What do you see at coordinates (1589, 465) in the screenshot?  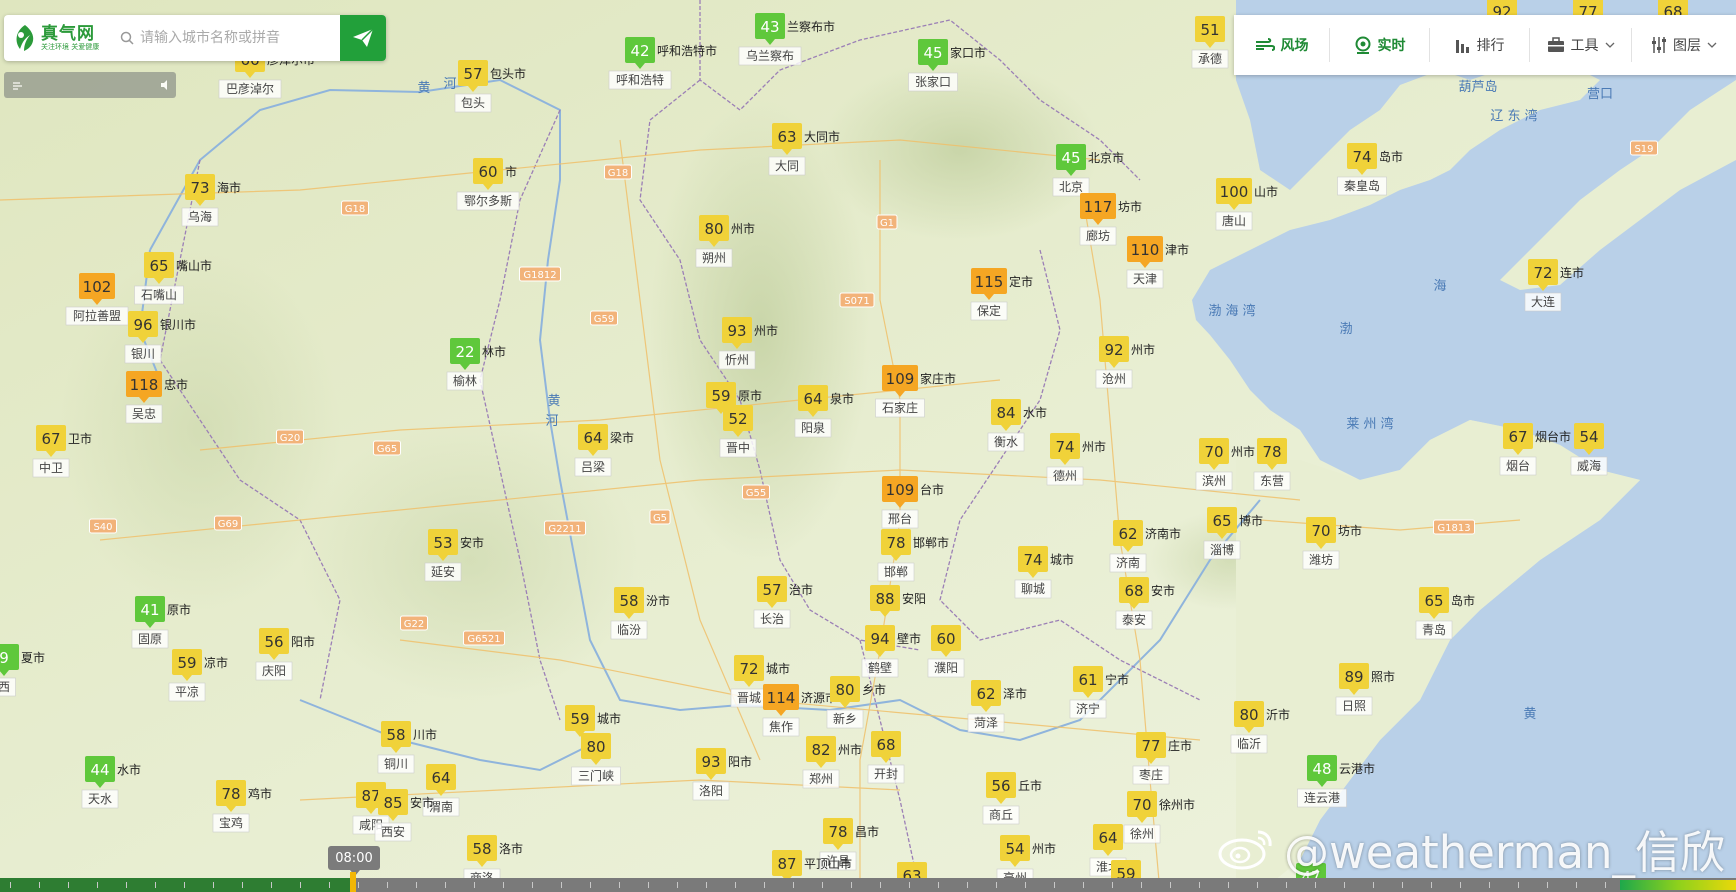 I see `city-name: 威海` at bounding box center [1589, 465].